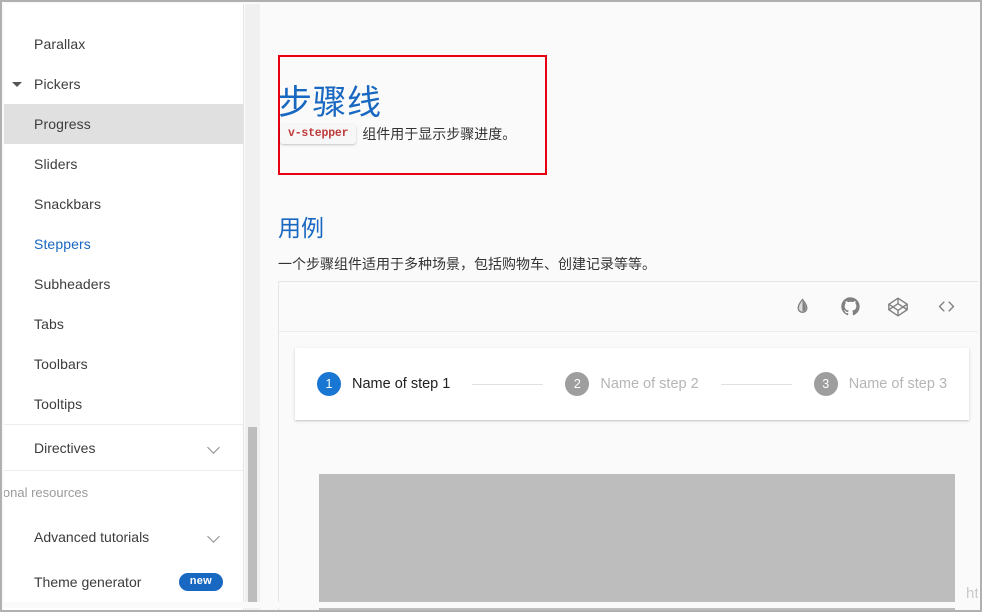 This screenshot has width=982, height=612. I want to click on sidebar-section-header: ional resources, so click(123, 492).